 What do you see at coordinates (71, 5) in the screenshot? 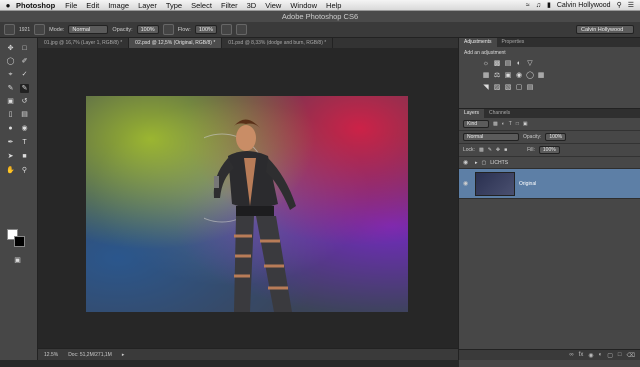
I see `menu-file: File` at bounding box center [71, 5].